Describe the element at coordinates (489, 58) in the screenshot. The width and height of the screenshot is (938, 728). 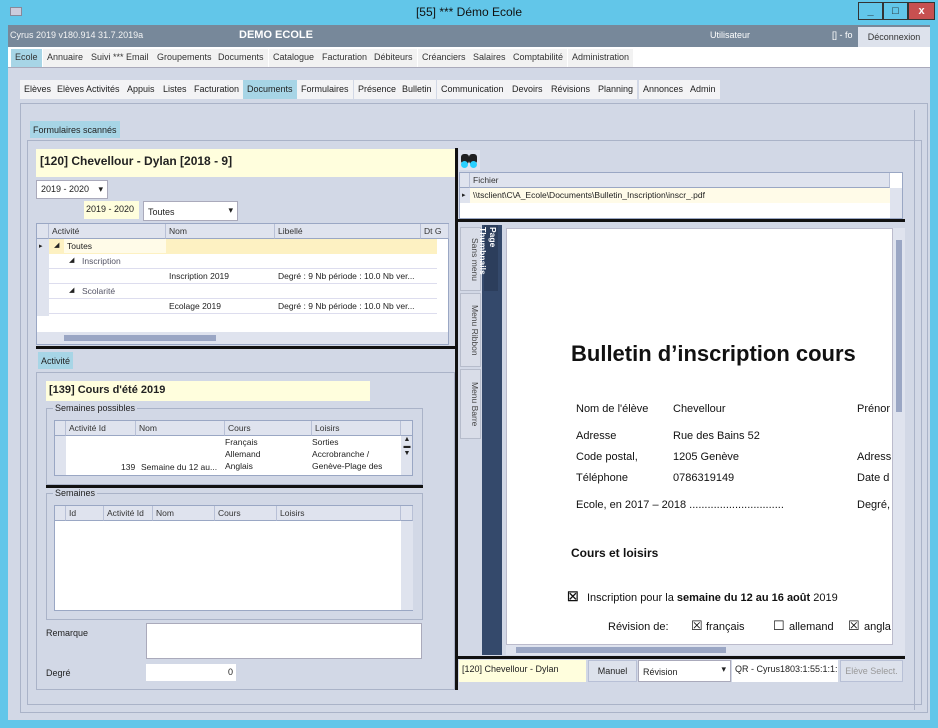
I see `menu-salaires: Salaires` at that location.